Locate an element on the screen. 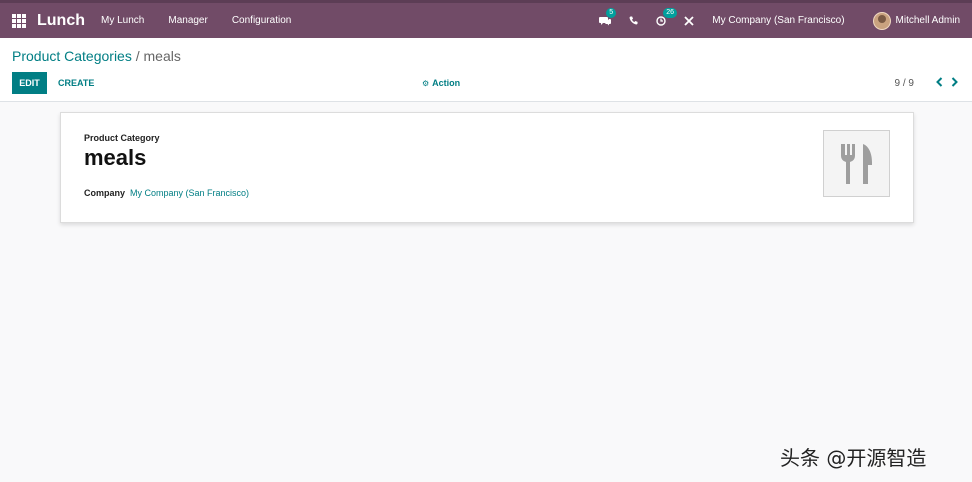 Image resolution: width=972 pixels, height=482 pixels. menu-item-manager: Manager is located at coordinates (187, 20).